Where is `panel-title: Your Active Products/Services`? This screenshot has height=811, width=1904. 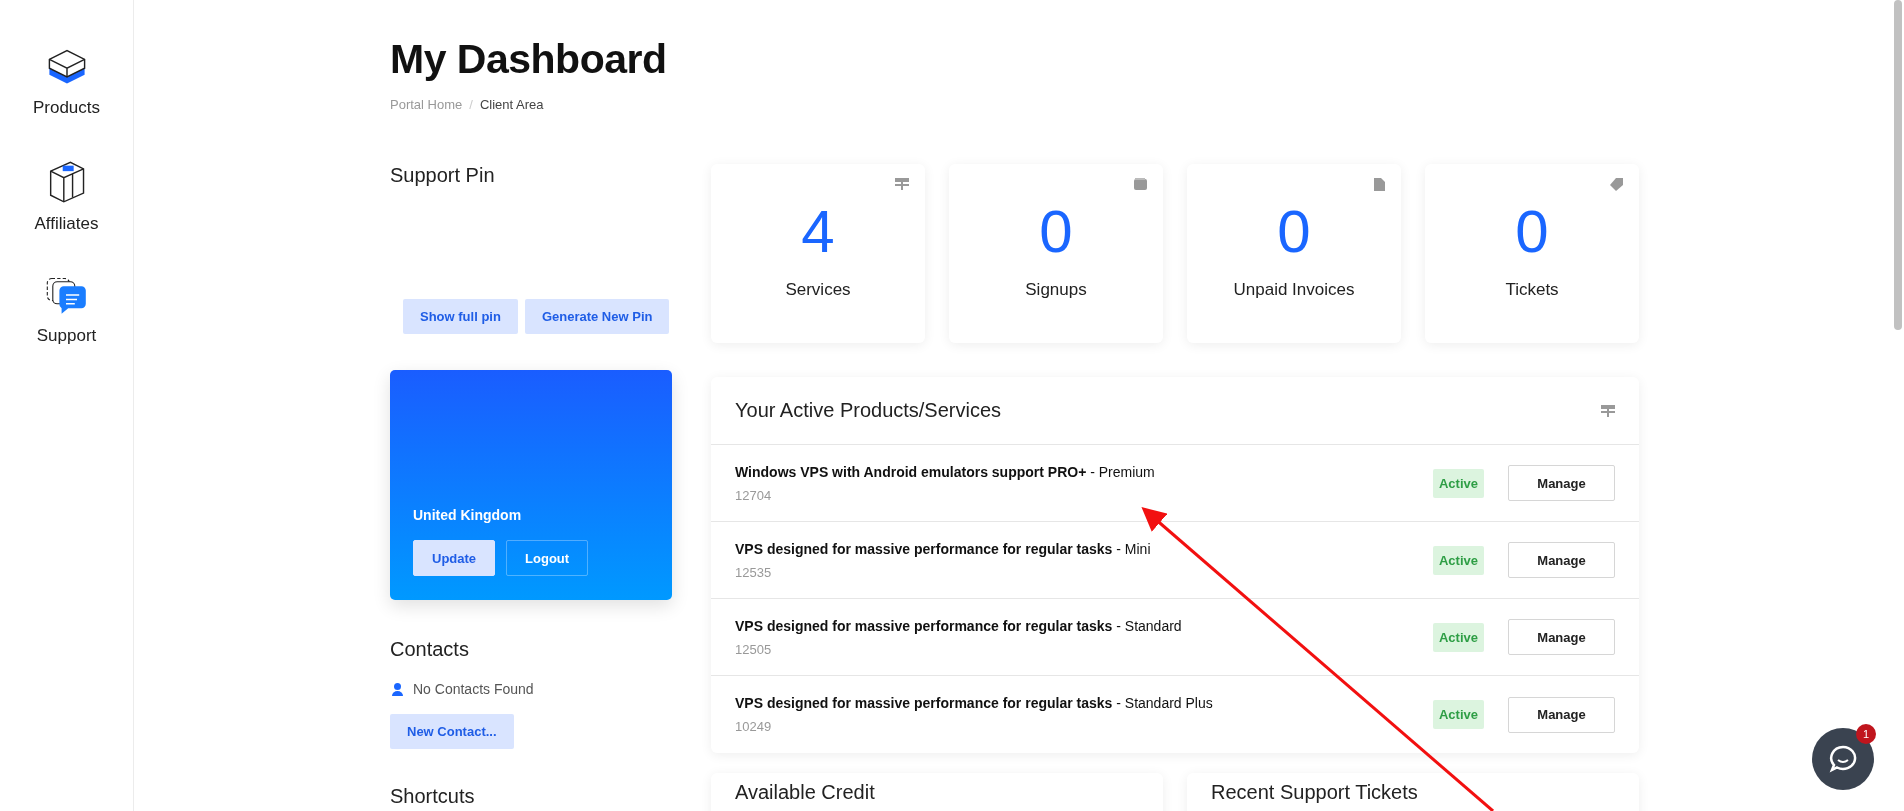
panel-title: Your Active Products/Services is located at coordinates (868, 410).